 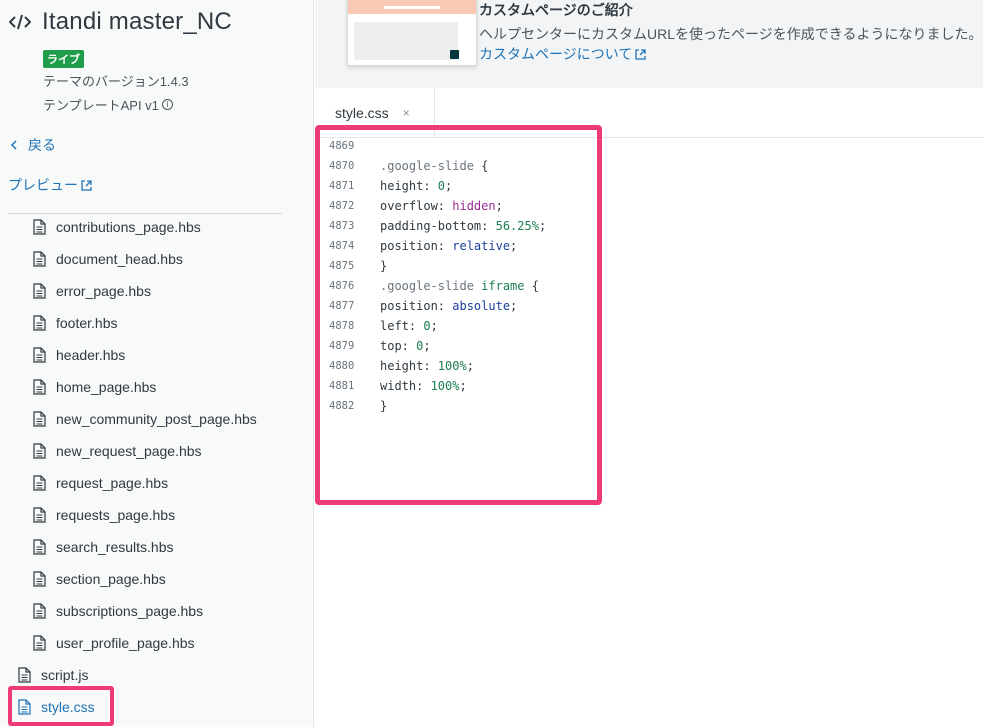 I want to click on file-item: error_page.hbs, so click(x=92, y=291).